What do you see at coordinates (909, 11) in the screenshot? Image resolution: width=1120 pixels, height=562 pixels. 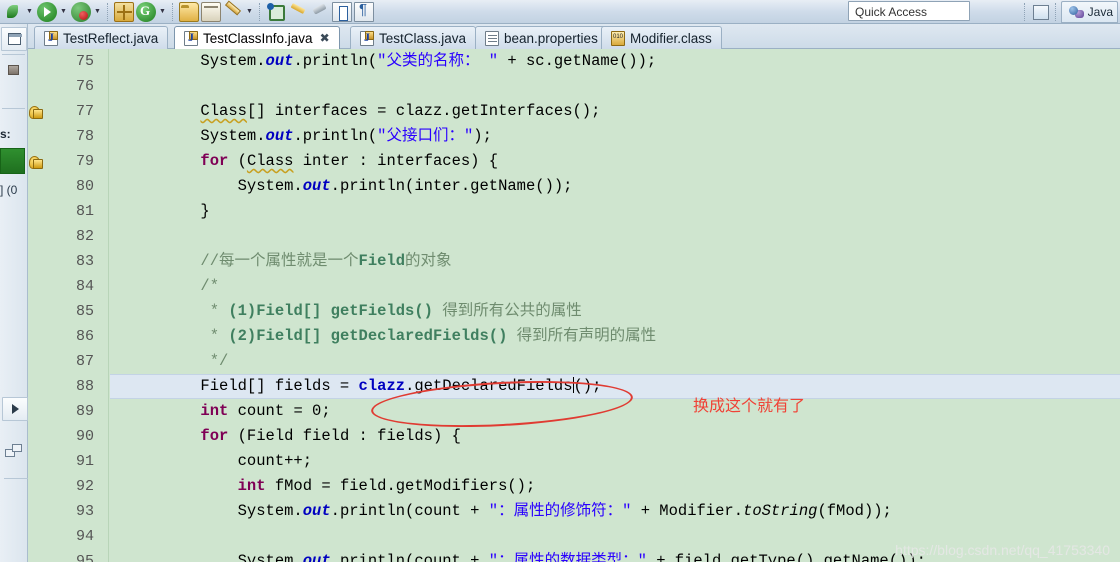 I see `quick-access-input: Quick Access` at bounding box center [909, 11].